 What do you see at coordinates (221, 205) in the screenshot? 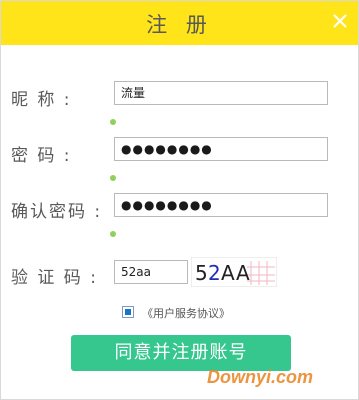
I see `confirm-password-input: ●●●●●●●●` at bounding box center [221, 205].